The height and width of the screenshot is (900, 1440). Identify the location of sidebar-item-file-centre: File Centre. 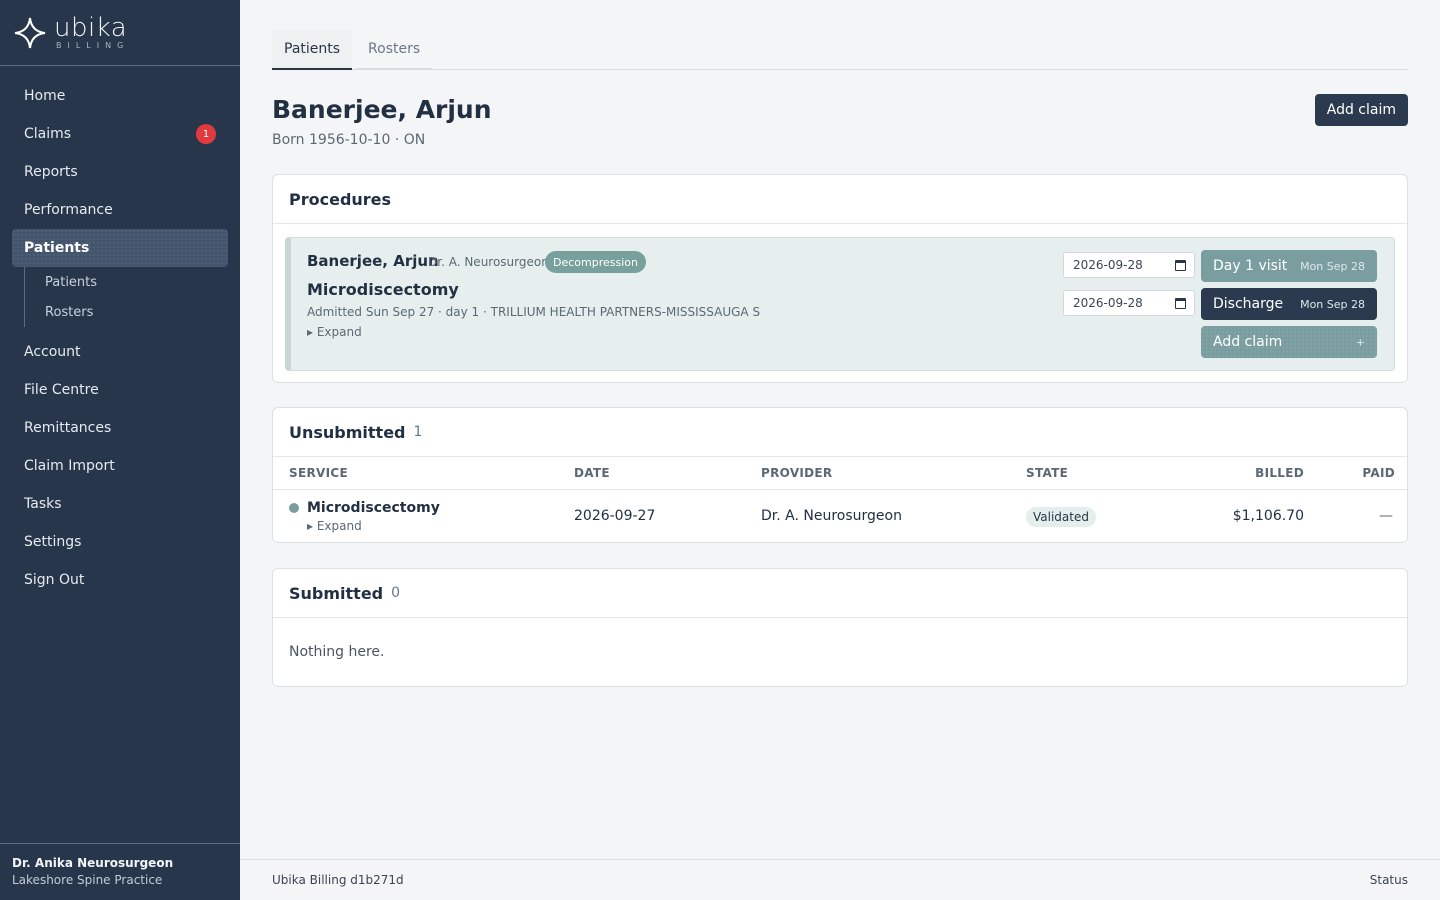
(120, 390).